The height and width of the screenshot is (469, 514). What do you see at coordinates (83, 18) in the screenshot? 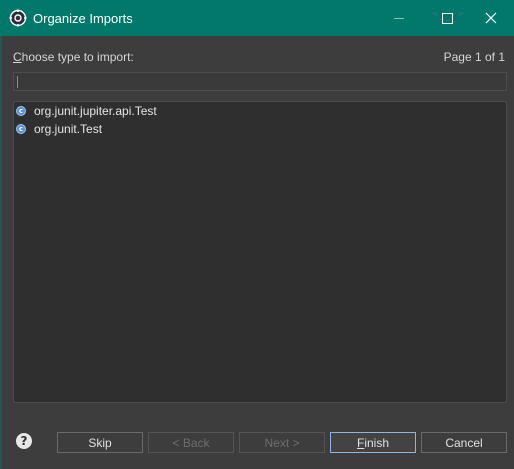
I see `window-title: Organize Imports` at bounding box center [83, 18].